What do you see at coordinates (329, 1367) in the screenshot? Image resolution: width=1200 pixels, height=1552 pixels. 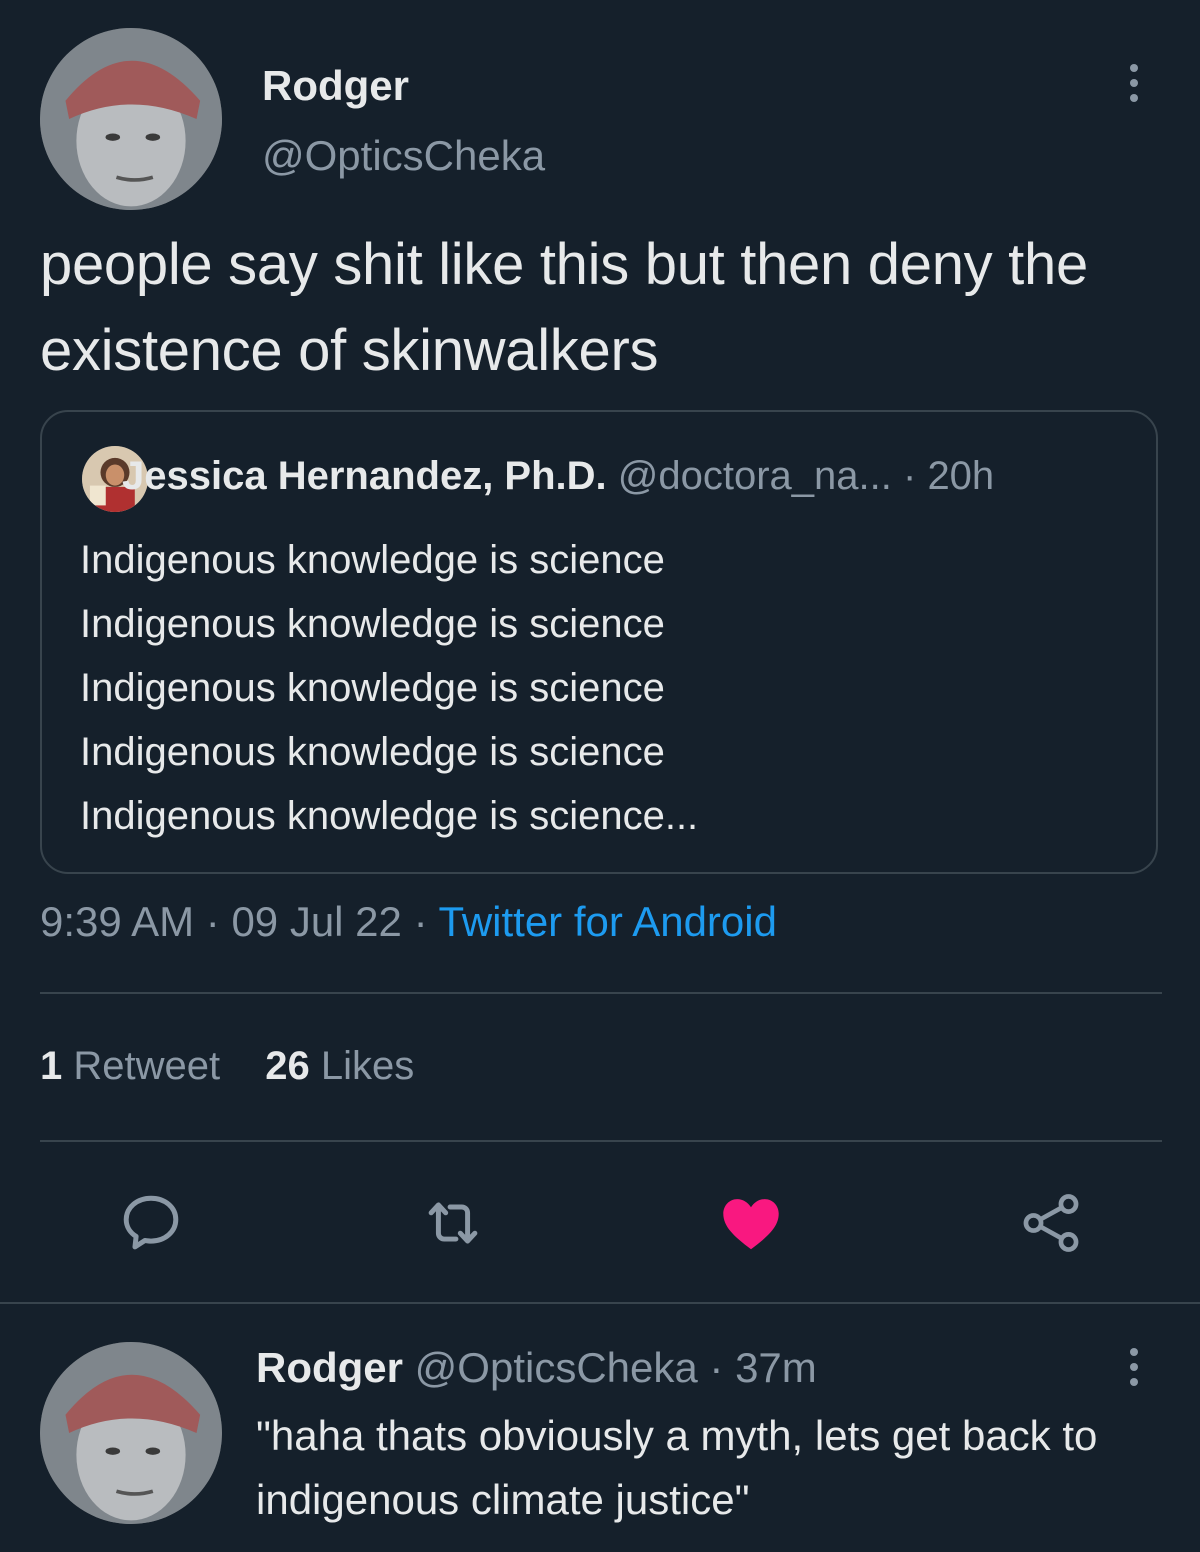 I see `reply-author-name: Rodger` at bounding box center [329, 1367].